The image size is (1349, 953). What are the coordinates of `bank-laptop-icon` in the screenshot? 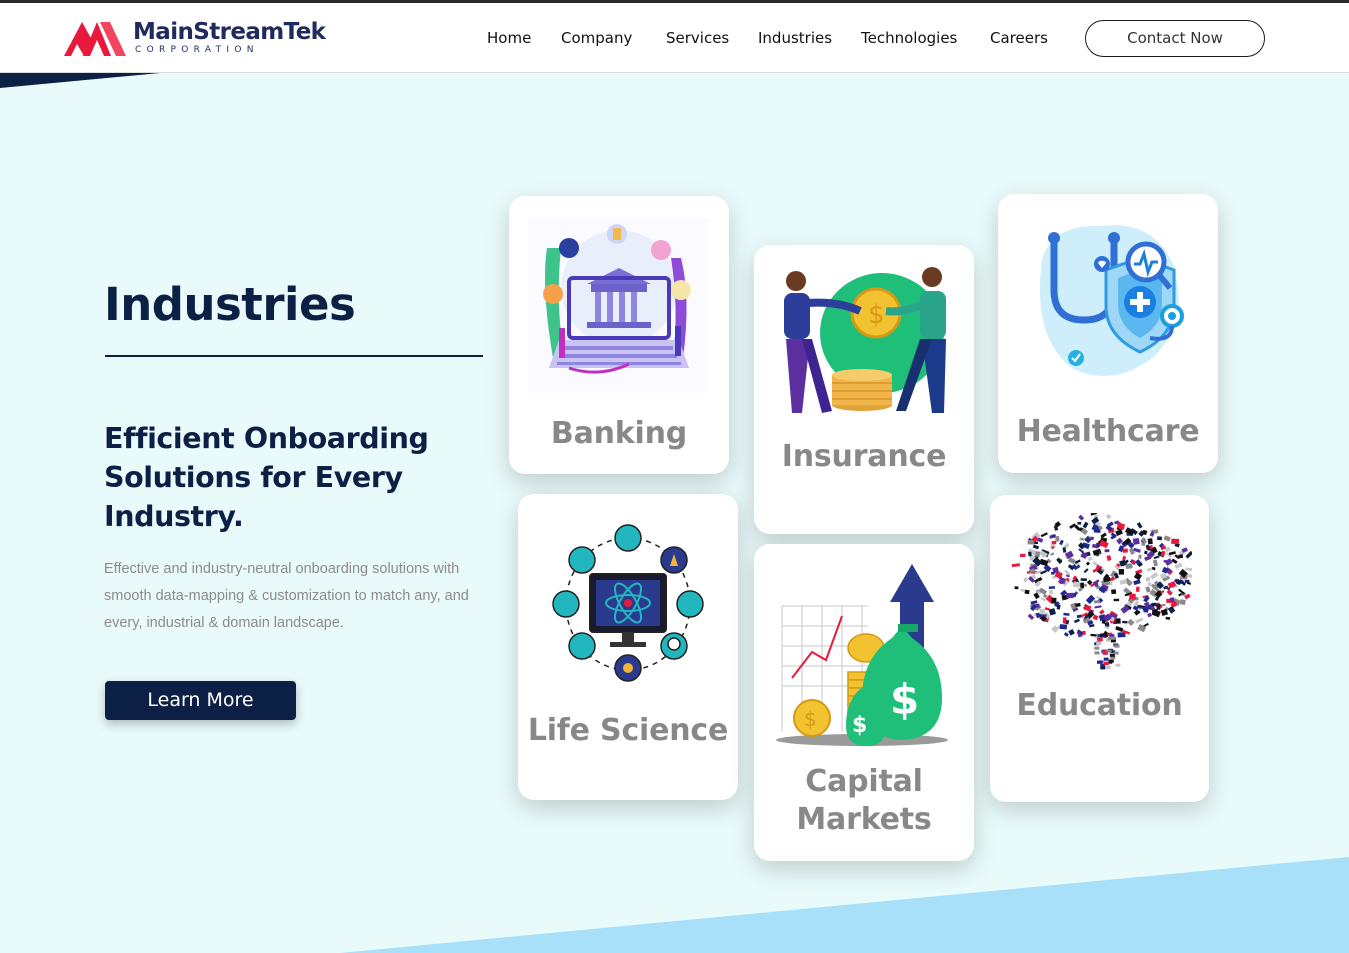 It's located at (619, 305).